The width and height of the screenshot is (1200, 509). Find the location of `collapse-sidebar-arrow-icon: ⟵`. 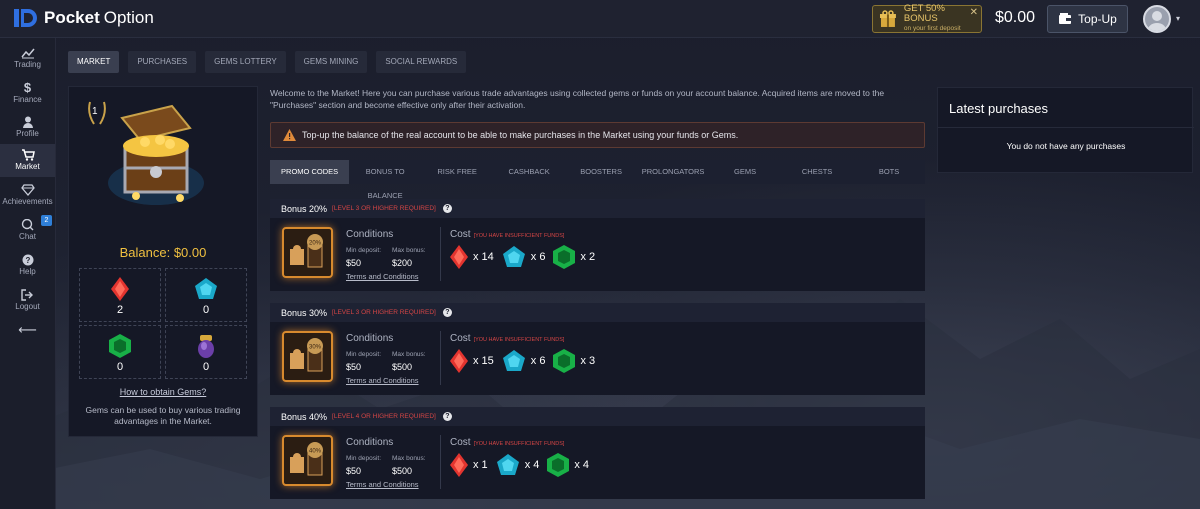

collapse-sidebar-arrow-icon: ⟵ is located at coordinates (27, 338).